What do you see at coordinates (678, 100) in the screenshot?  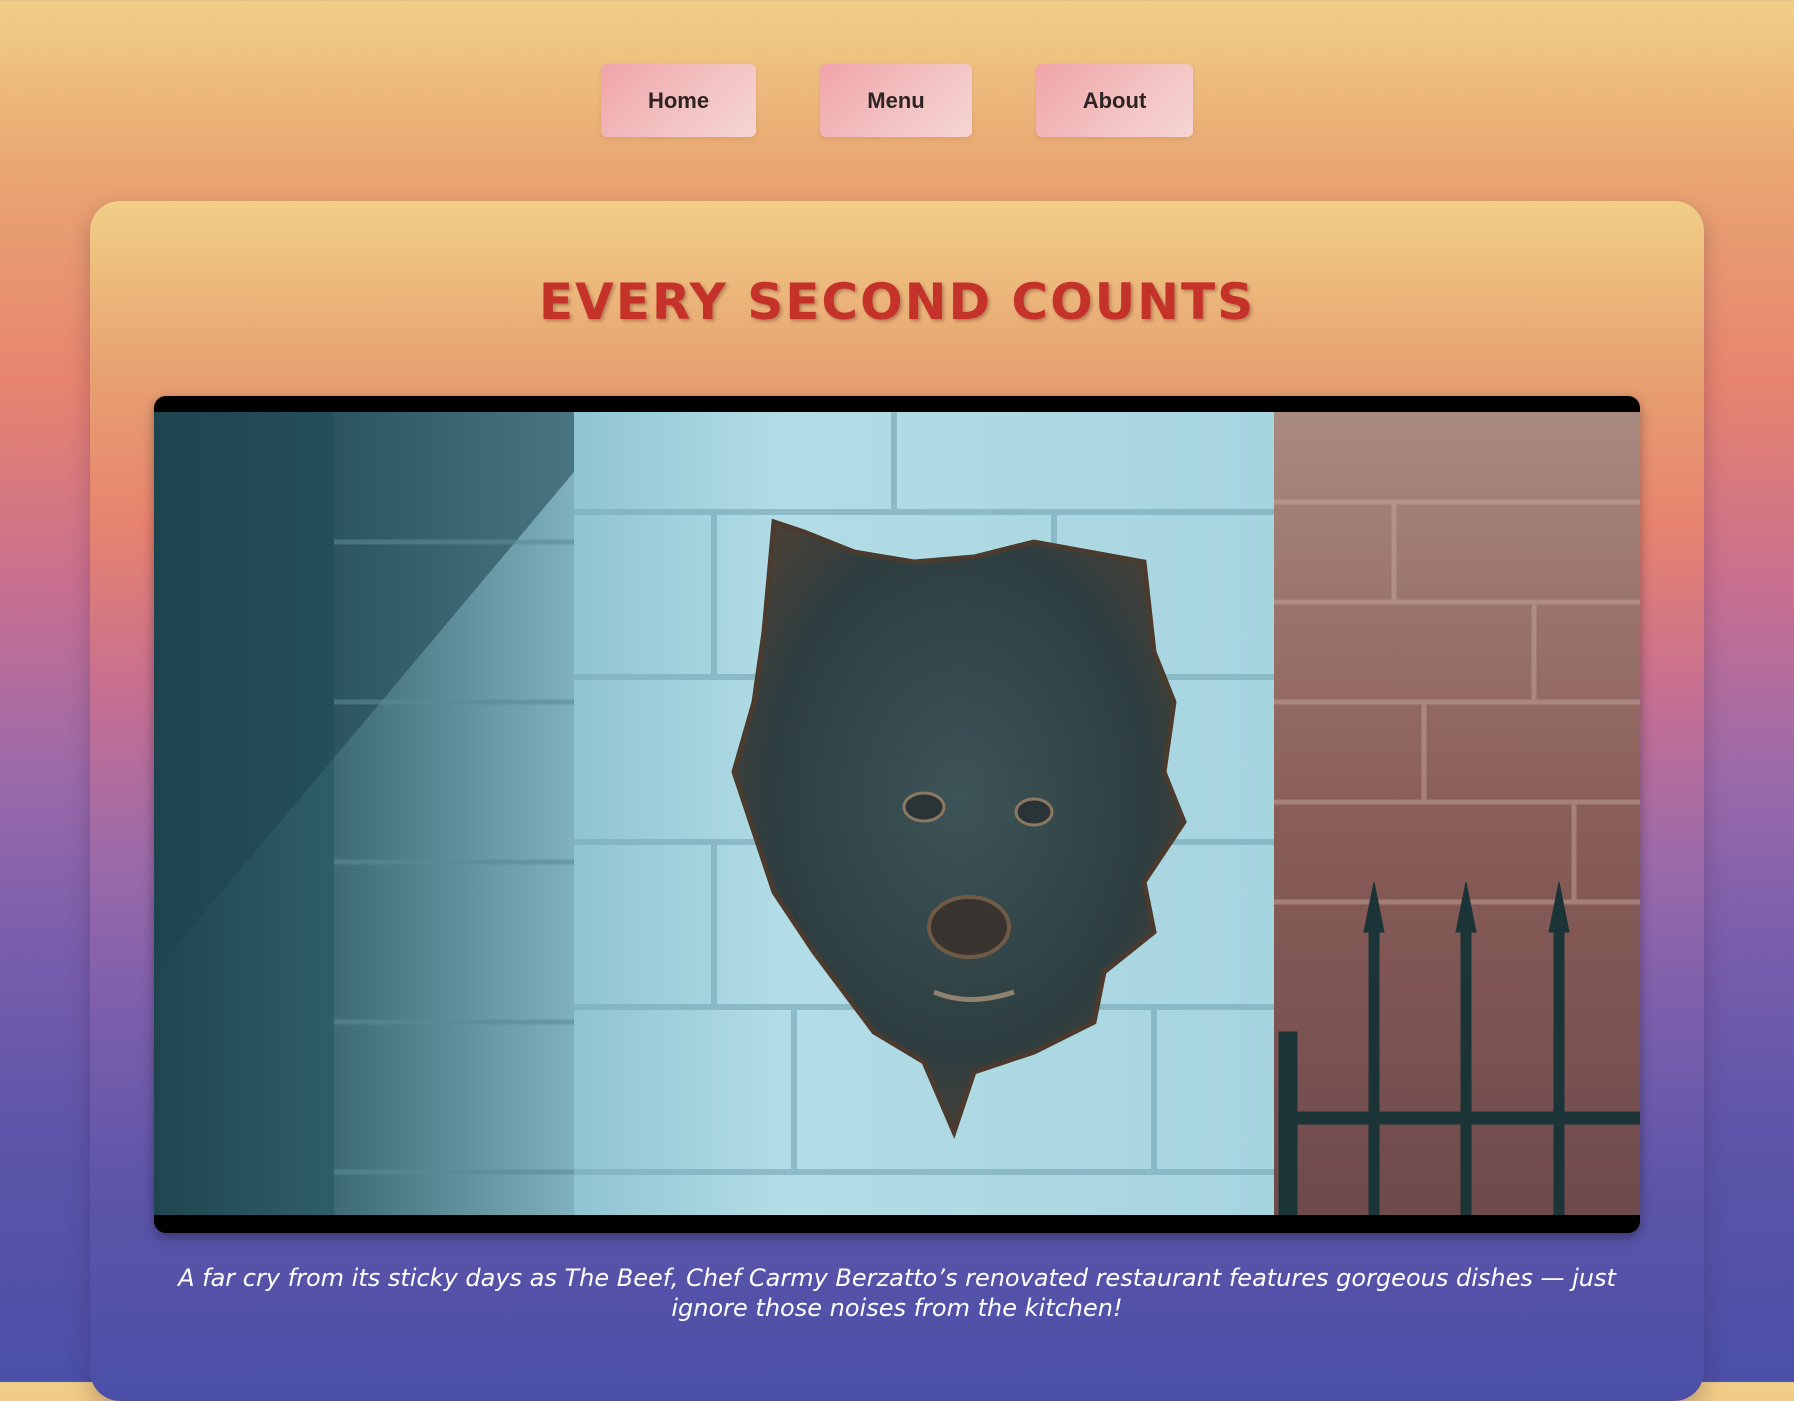 I see `nav-home-button: Home` at bounding box center [678, 100].